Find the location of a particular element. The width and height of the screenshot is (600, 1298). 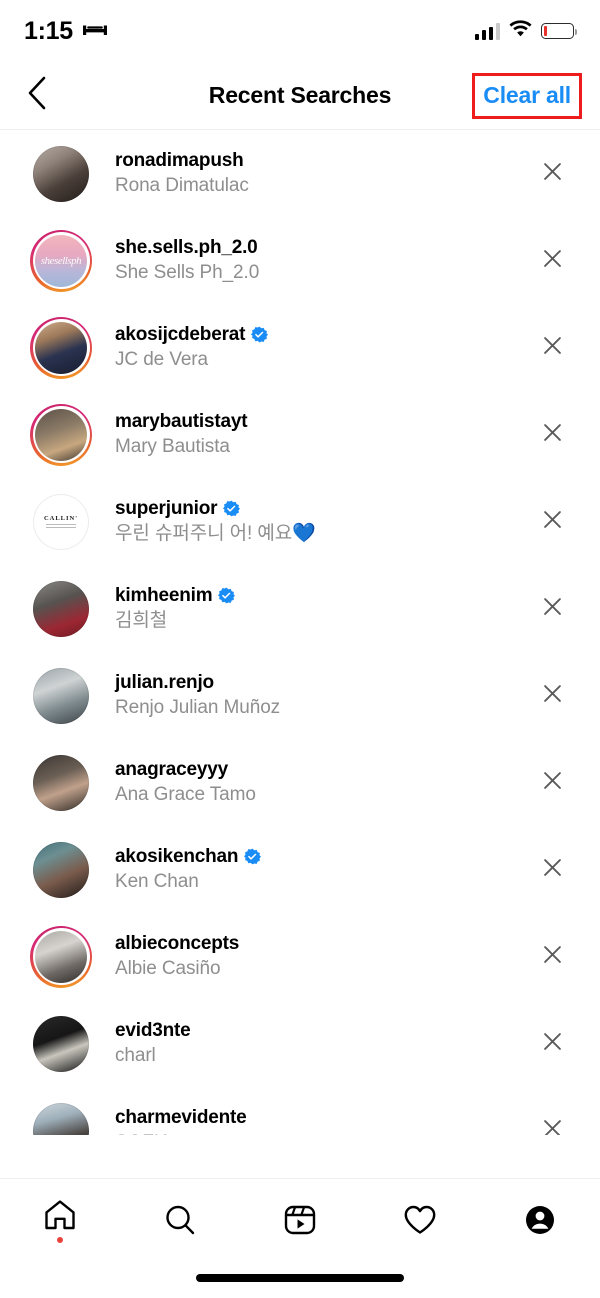

reels-icon is located at coordinates (300, 1220).